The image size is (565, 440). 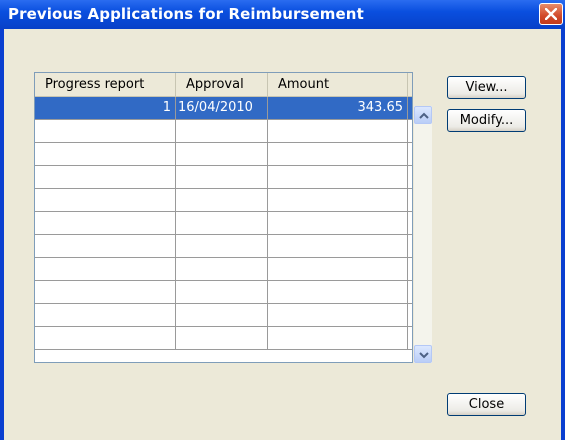 What do you see at coordinates (338, 108) in the screenshot?
I see `cell-amount: 343.65` at bounding box center [338, 108].